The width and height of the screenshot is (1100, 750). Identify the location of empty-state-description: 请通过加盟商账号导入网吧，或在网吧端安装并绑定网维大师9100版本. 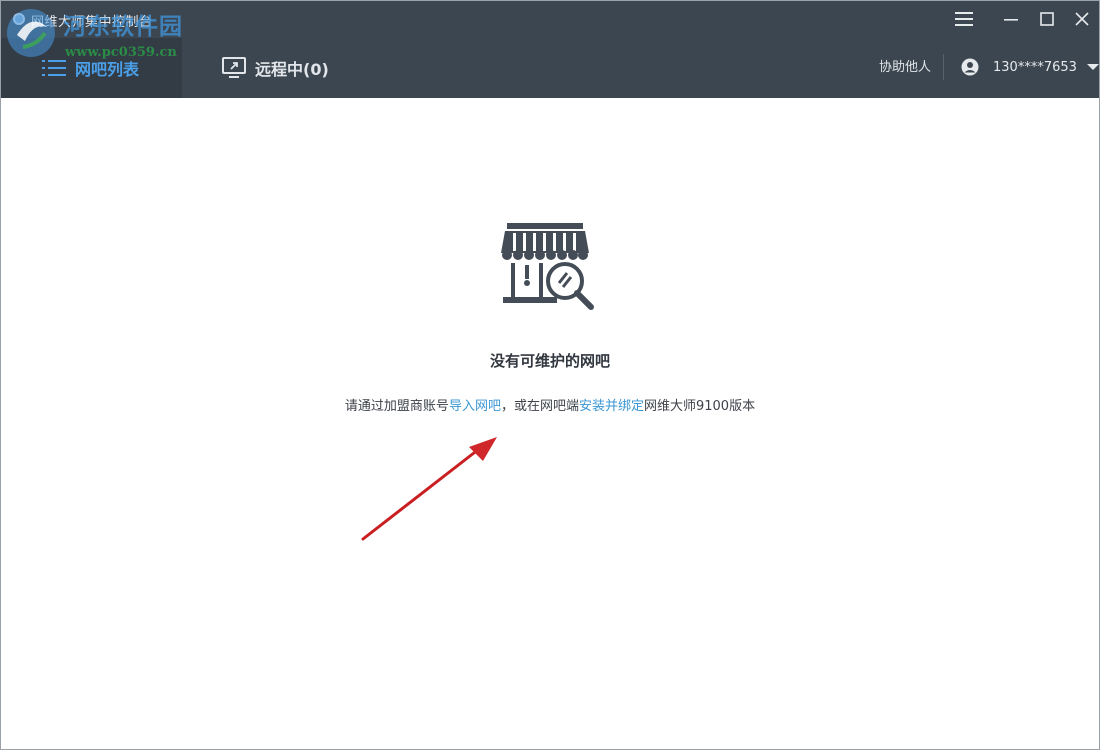
(550, 404).